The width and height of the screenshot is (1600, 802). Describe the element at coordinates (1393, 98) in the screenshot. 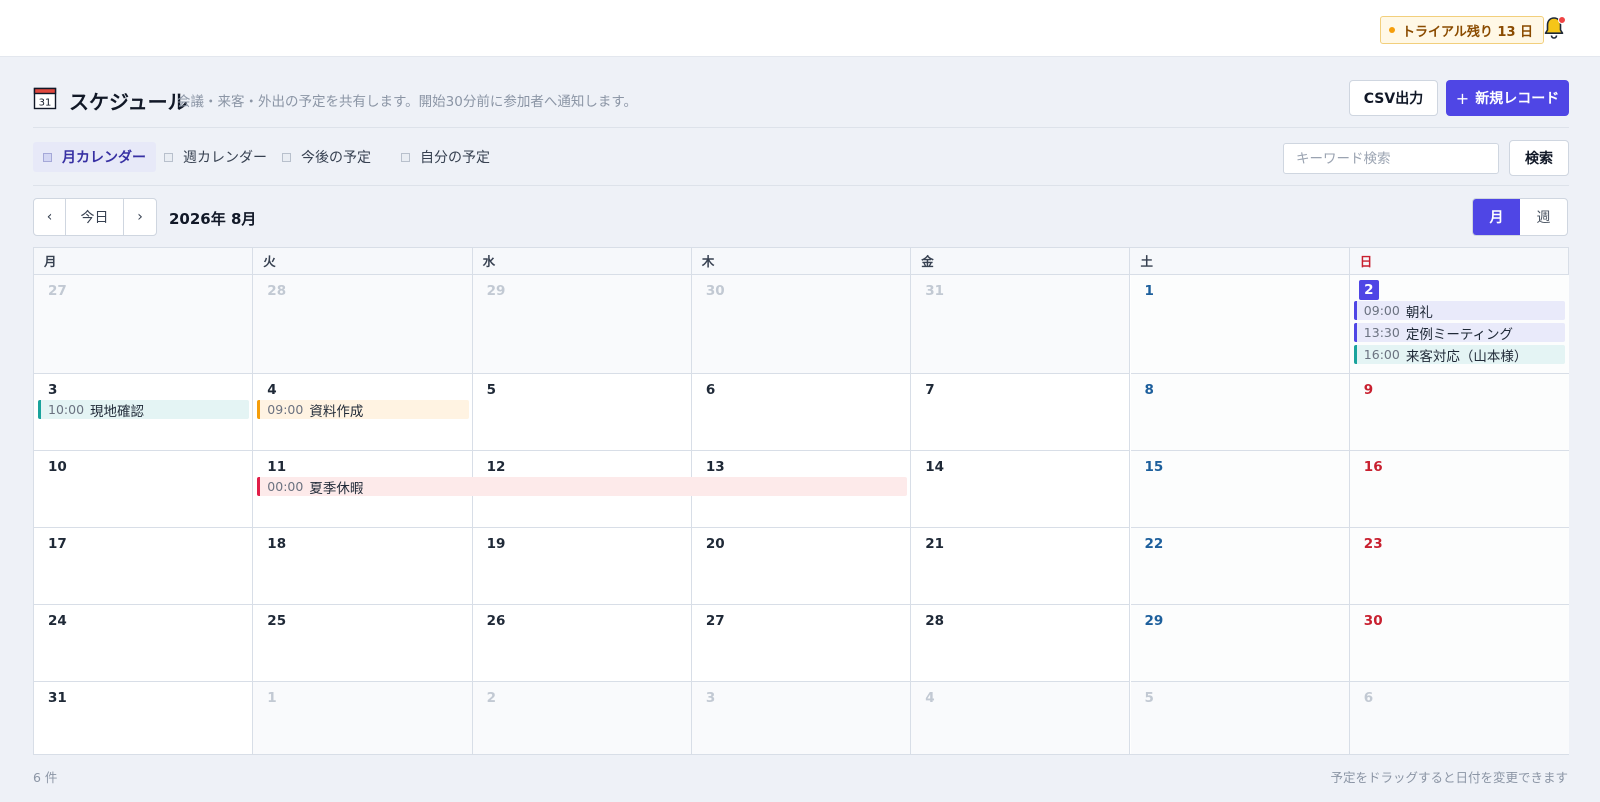

I see `csv-export-button: CSV出力` at that location.